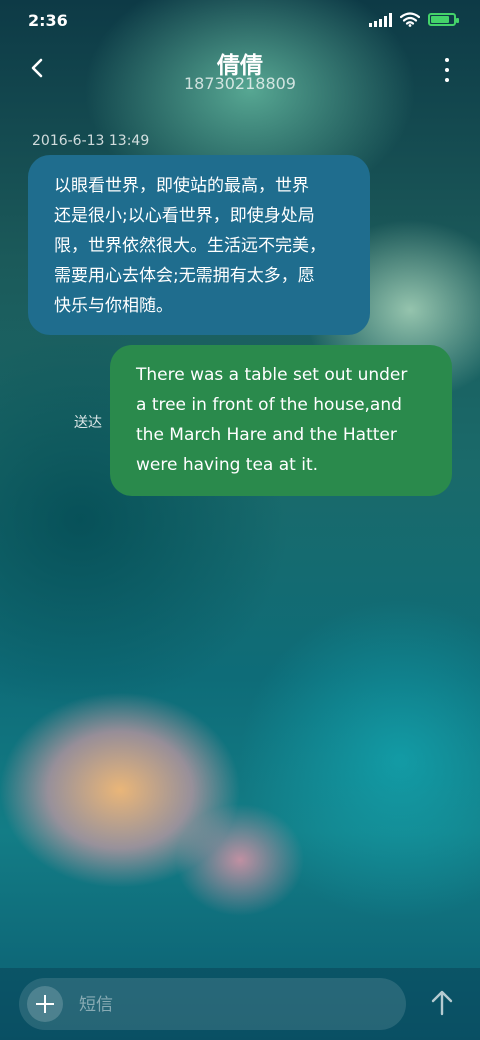 The width and height of the screenshot is (480, 1040). I want to click on message-timestamp: 2016-6-13 13:49, so click(91, 141).